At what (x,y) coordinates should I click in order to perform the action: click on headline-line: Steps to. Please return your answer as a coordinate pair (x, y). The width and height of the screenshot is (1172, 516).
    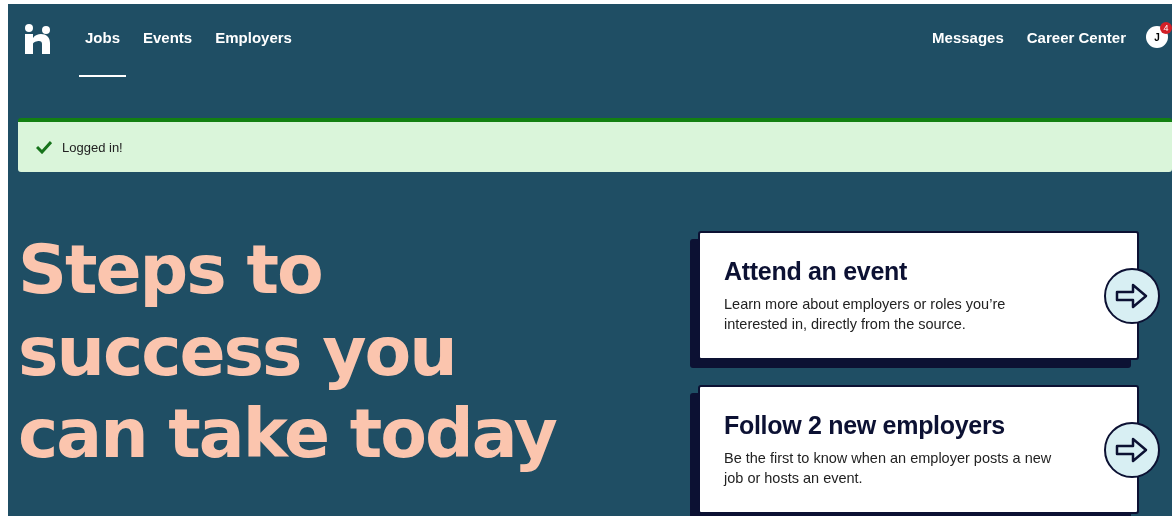
    Looking at the image, I should click on (170, 270).